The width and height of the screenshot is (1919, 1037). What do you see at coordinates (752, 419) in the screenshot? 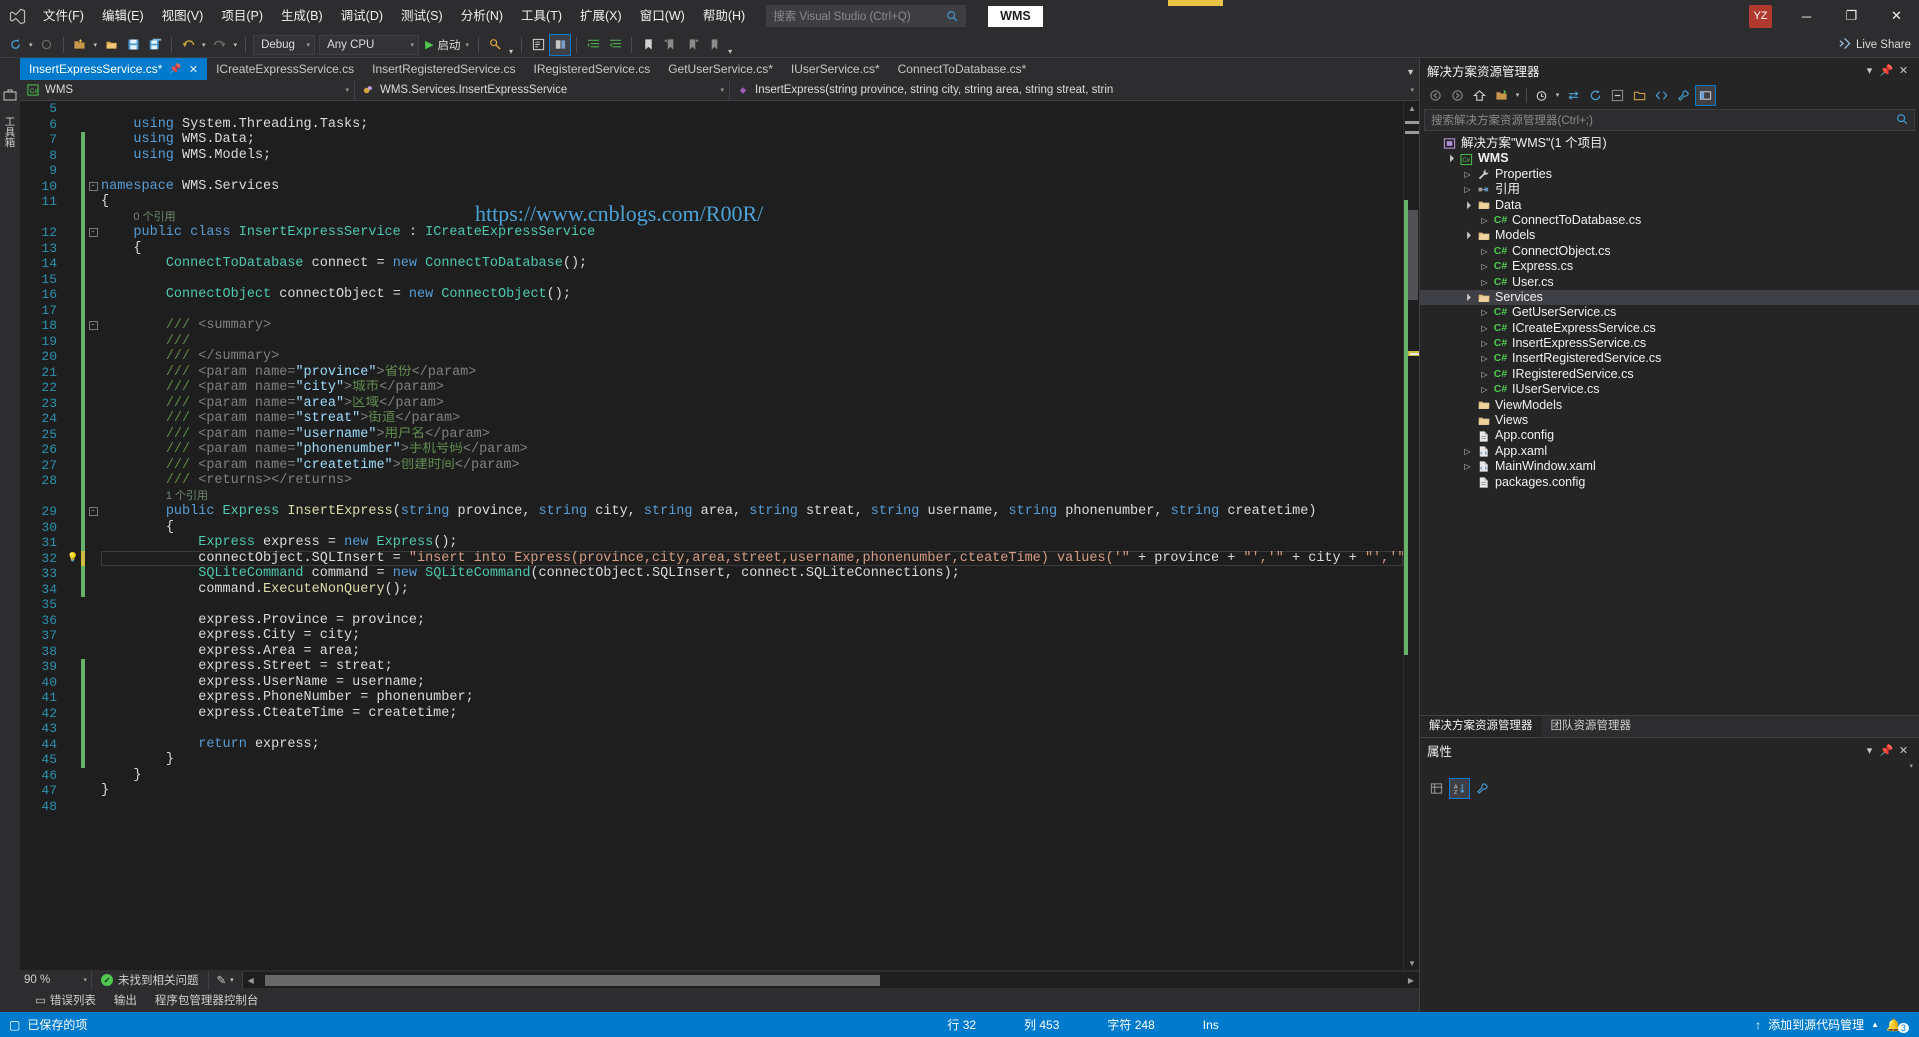
I see `code-text: /// <param name="streat">街道</param>` at bounding box center [752, 419].